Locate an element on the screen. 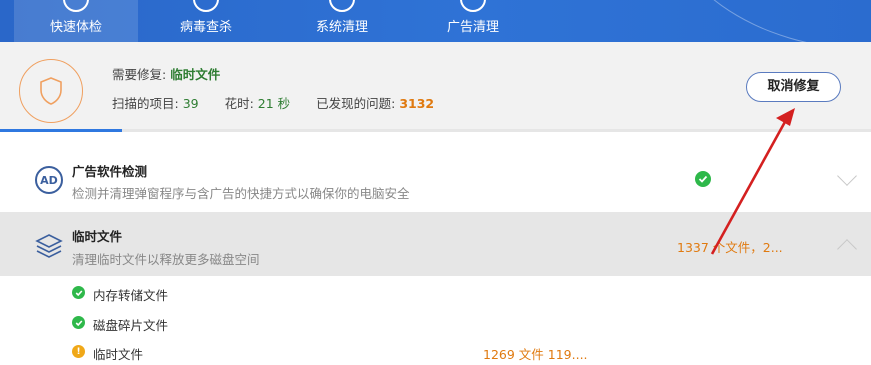  stack-layers-icon is located at coordinates (49, 246).